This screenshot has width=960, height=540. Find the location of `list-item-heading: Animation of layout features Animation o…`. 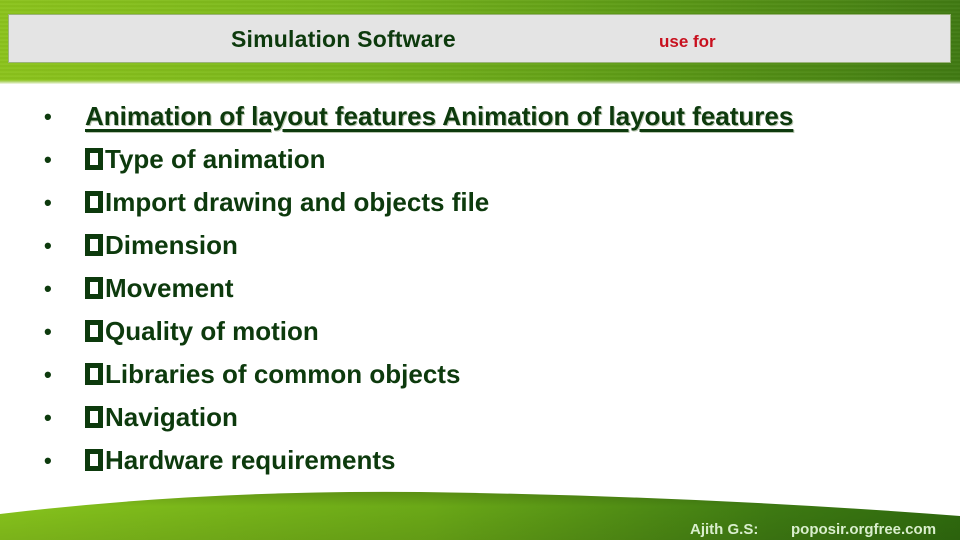

list-item-heading: Animation of layout features Animation o… is located at coordinates (439, 116).